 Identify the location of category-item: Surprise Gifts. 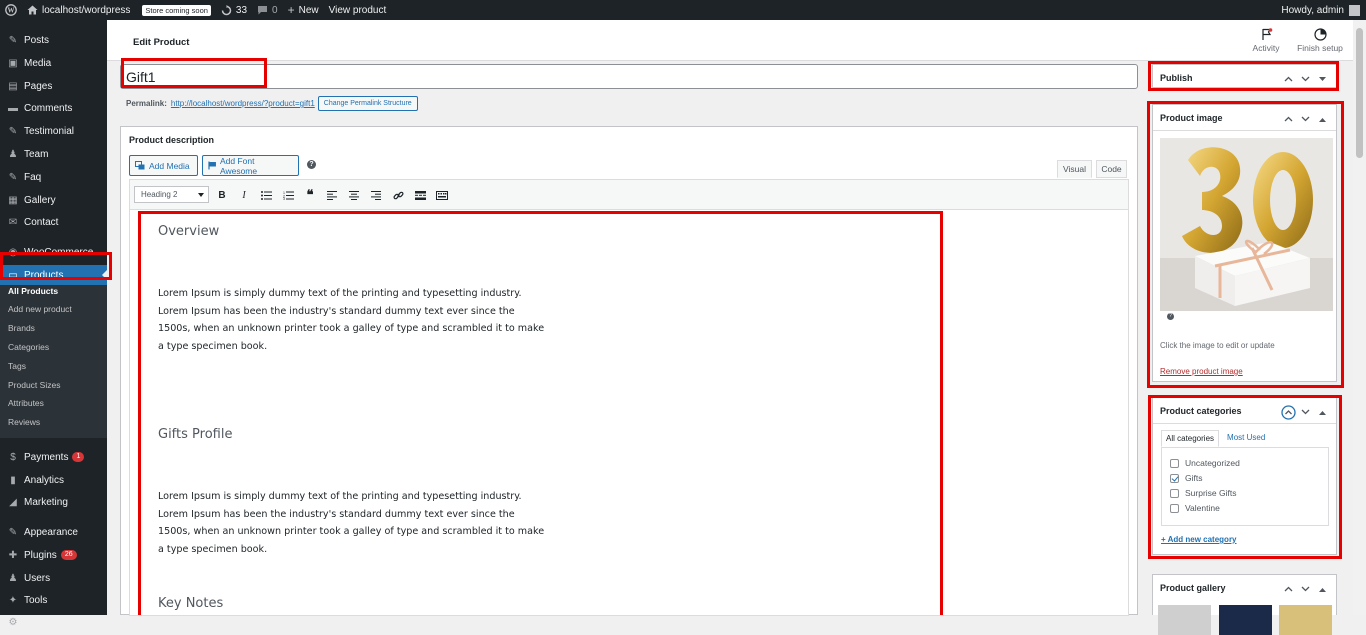
(1203, 493).